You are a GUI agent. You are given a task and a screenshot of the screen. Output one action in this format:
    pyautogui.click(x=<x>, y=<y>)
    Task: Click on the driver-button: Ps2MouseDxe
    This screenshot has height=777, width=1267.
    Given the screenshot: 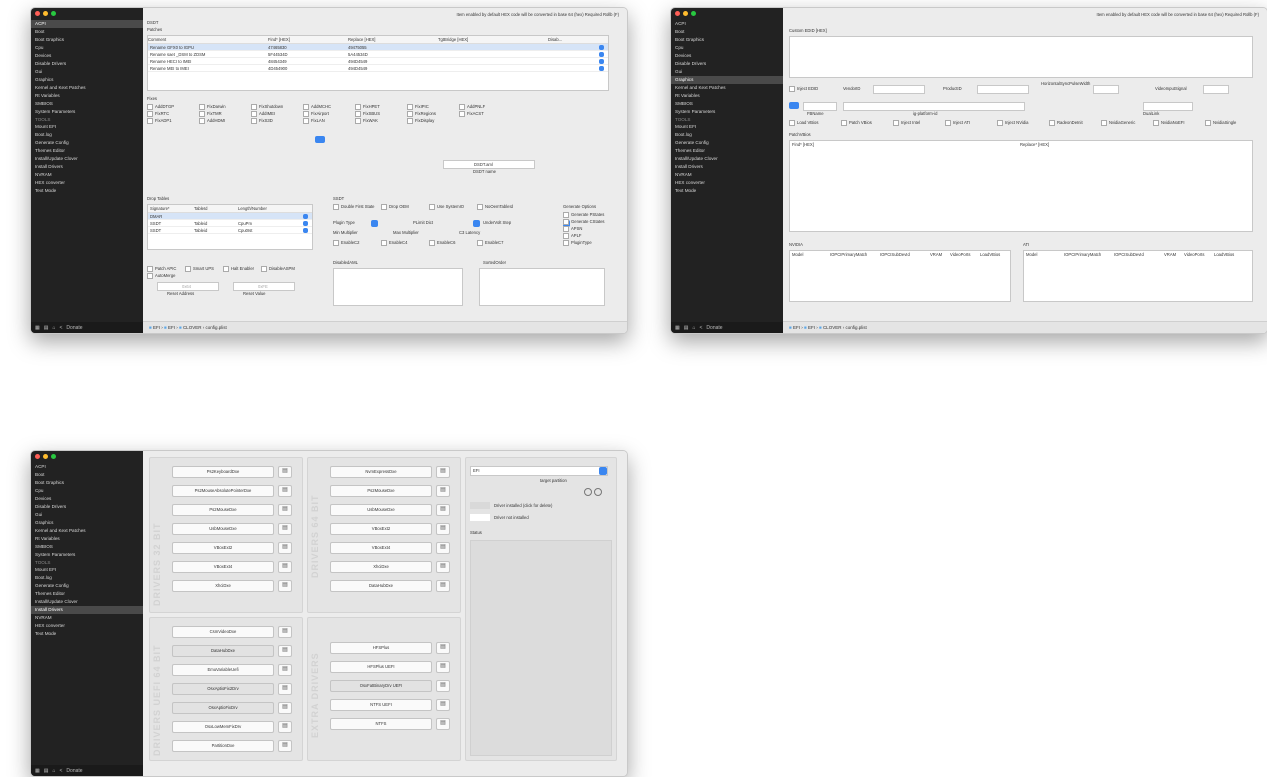 What is the action you would take?
    pyautogui.click(x=381, y=491)
    